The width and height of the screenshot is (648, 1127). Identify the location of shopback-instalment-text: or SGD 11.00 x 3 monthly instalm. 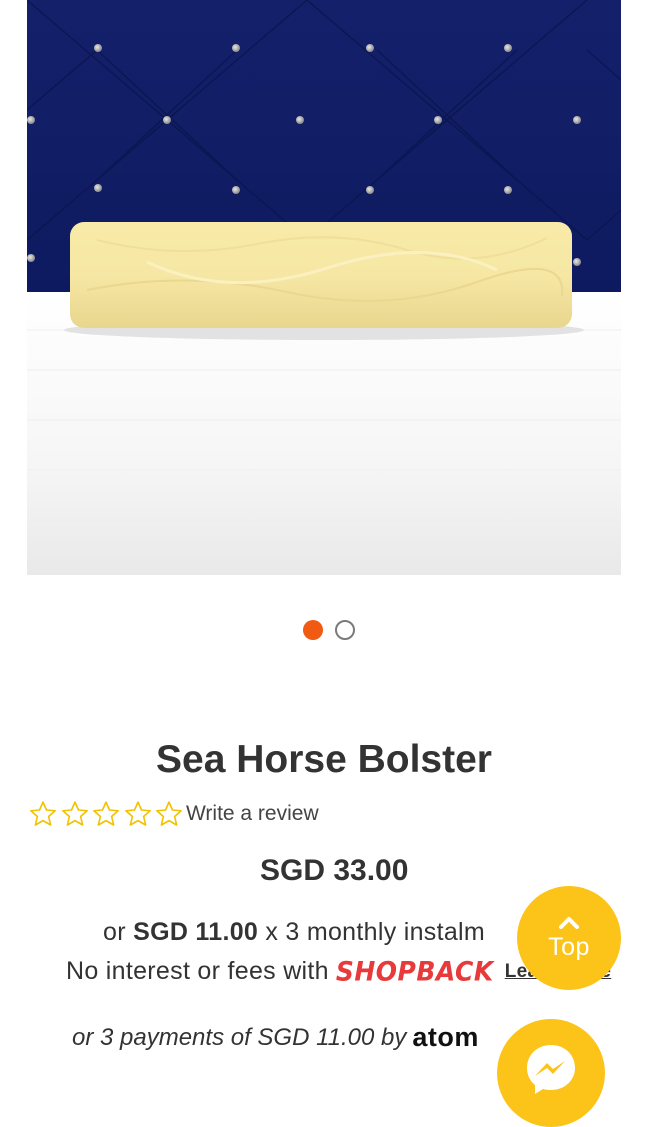
(294, 932).